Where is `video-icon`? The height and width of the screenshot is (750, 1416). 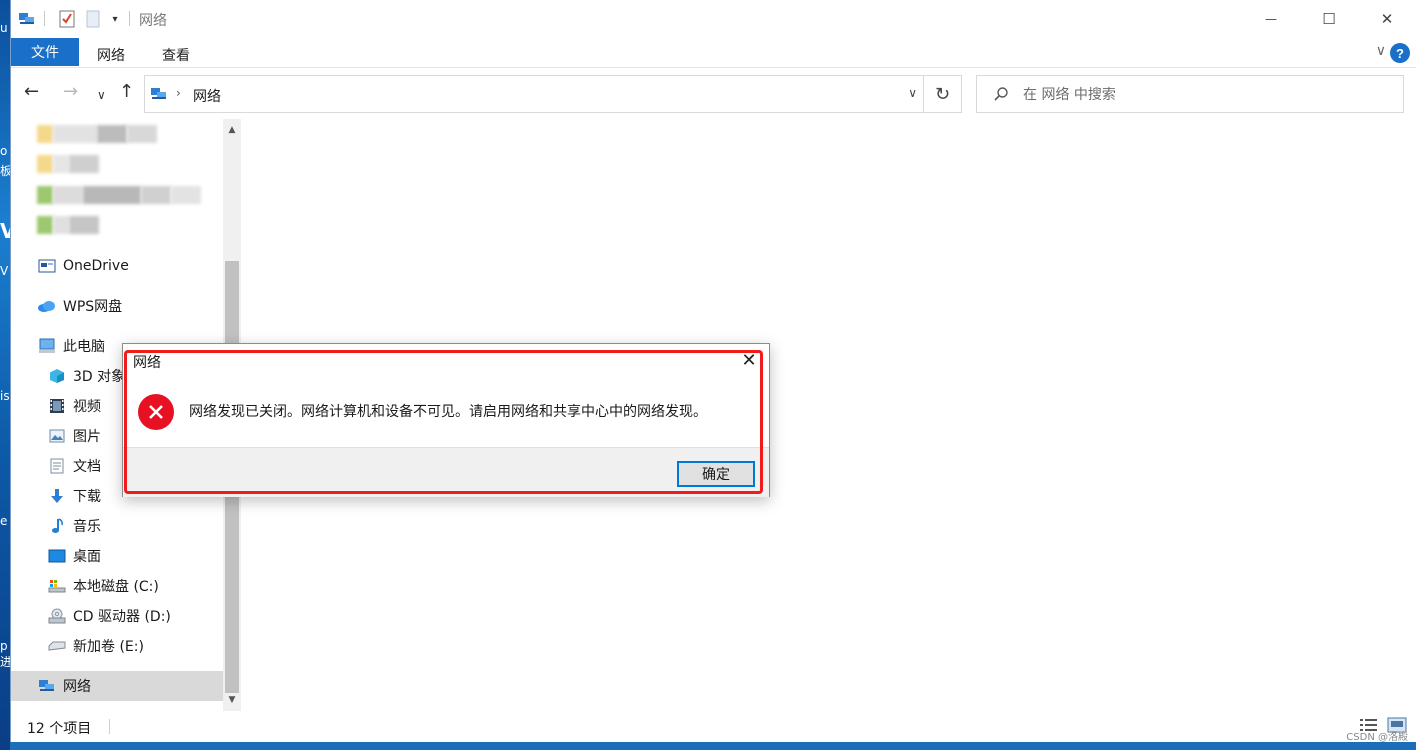
video-icon is located at coordinates (57, 406).